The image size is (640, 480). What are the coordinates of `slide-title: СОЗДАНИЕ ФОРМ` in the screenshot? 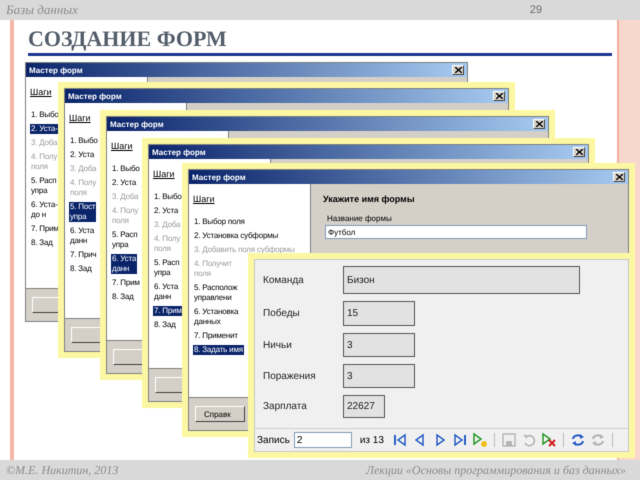 It's located at (128, 39).